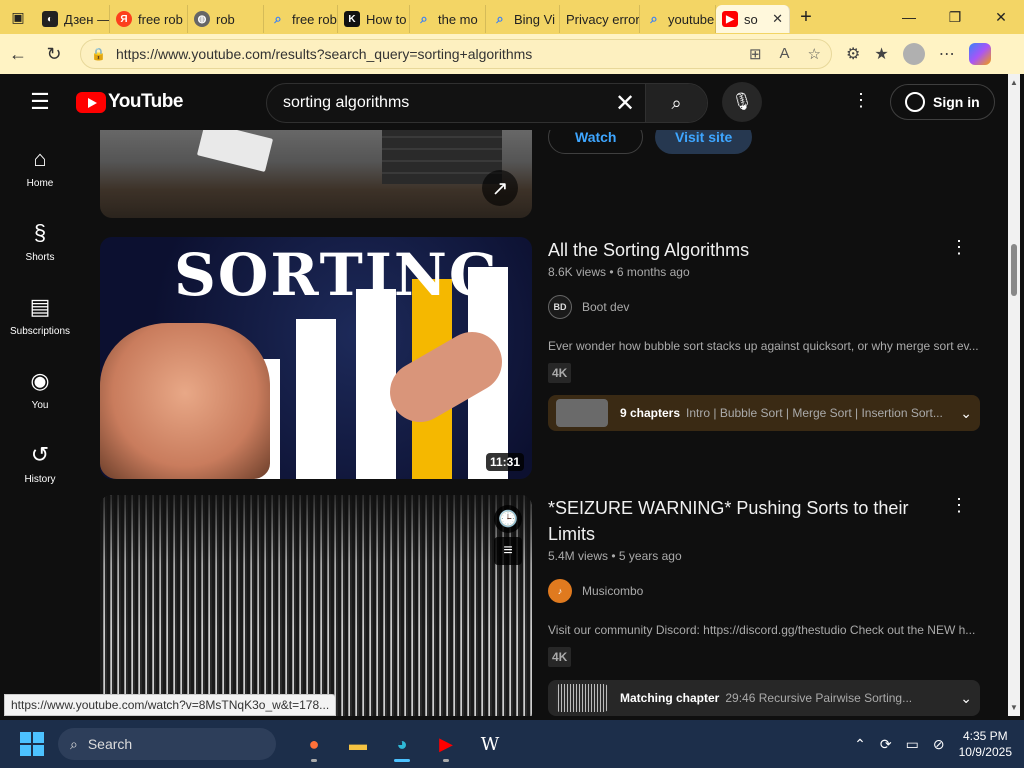  What do you see at coordinates (314, 744) in the screenshot?
I see `firefox-icon: ●` at bounding box center [314, 744].